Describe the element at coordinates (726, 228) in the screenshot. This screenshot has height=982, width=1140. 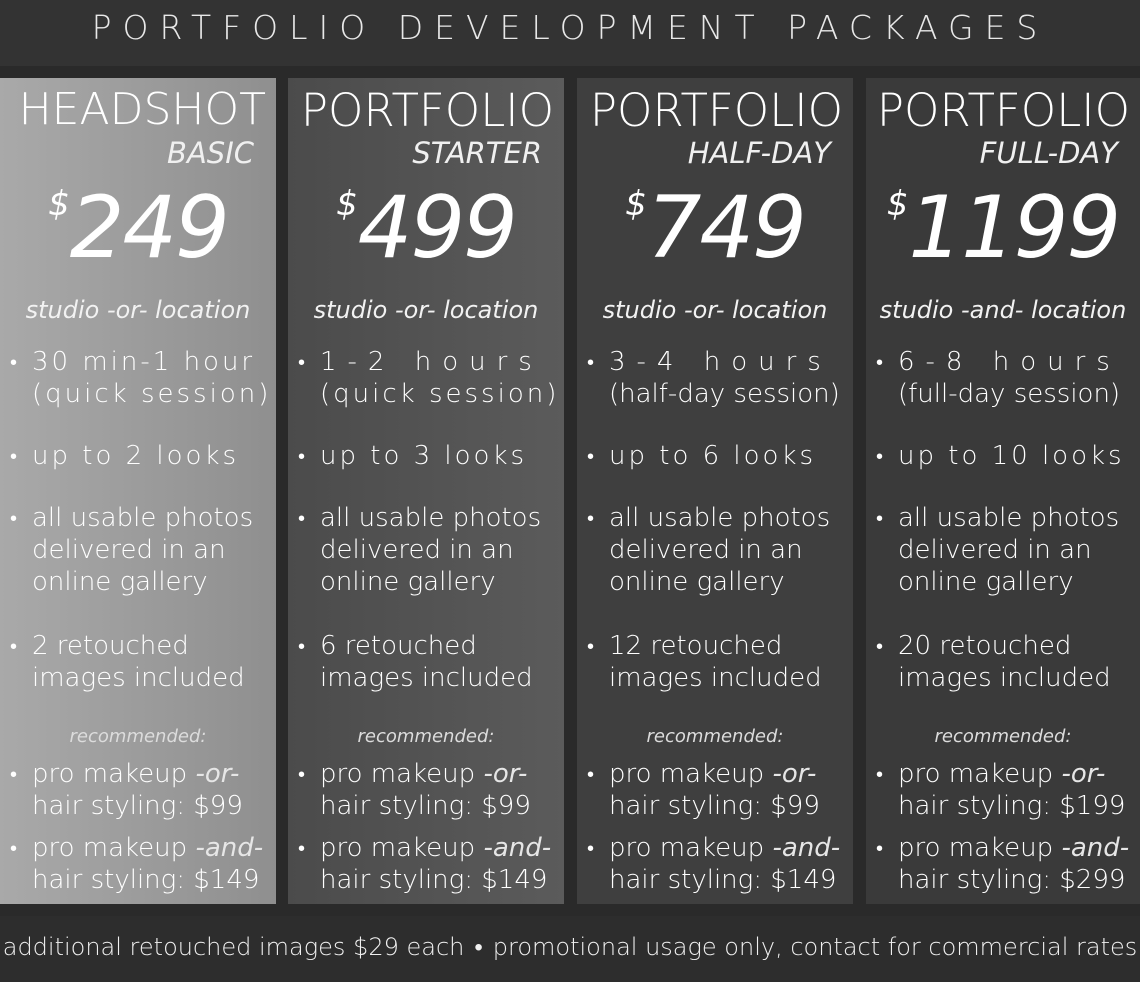
I see `price-value: 749` at that location.